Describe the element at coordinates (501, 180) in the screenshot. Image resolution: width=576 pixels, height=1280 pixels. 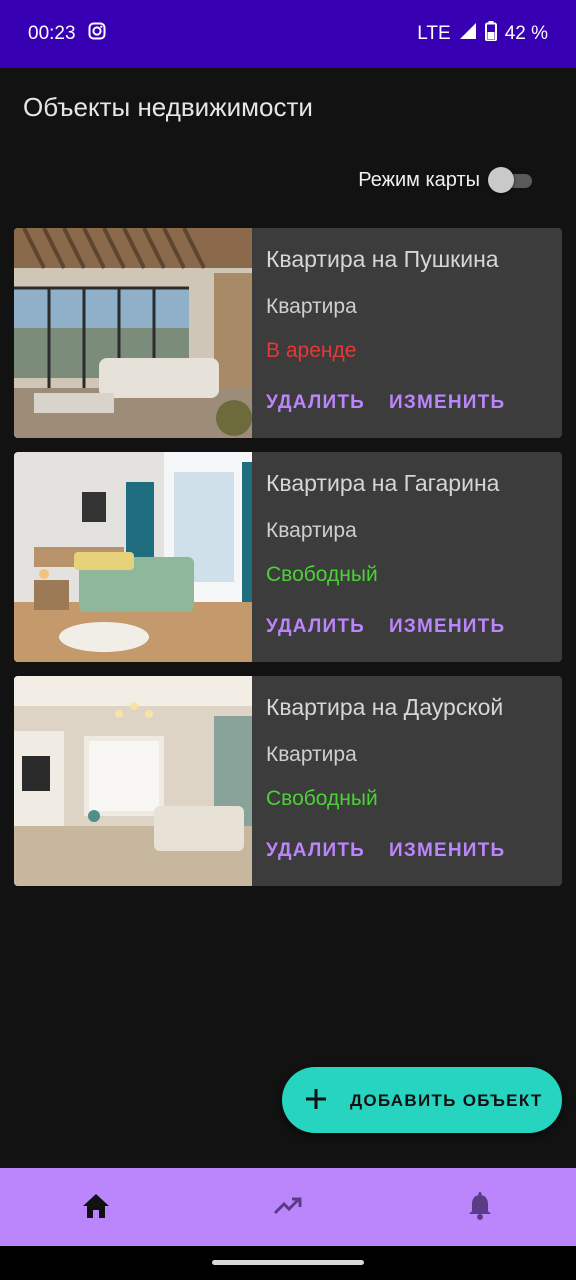
I see `switch-thumb` at that location.